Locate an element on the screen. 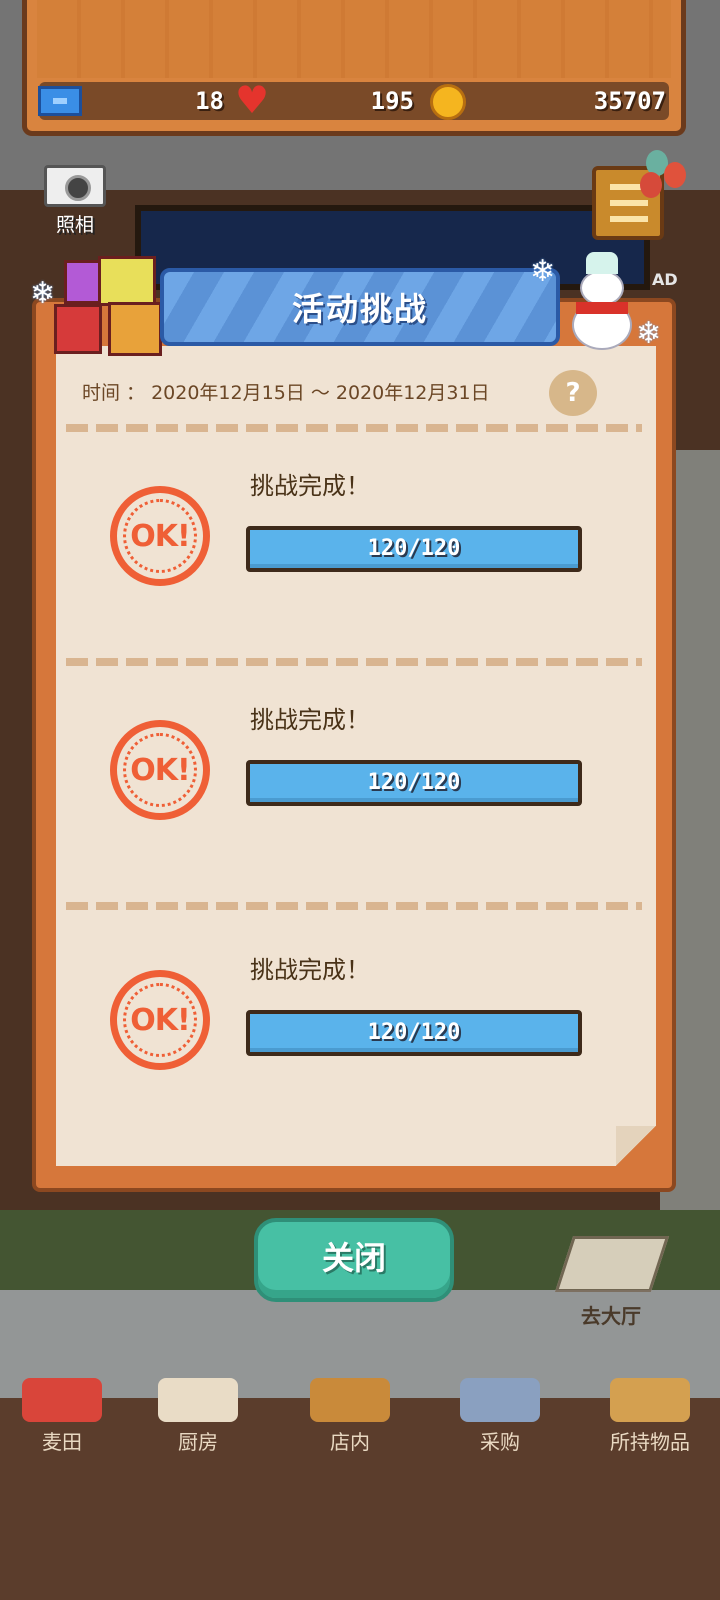  nav-item-shop: 店内 is located at coordinates (350, 1448).